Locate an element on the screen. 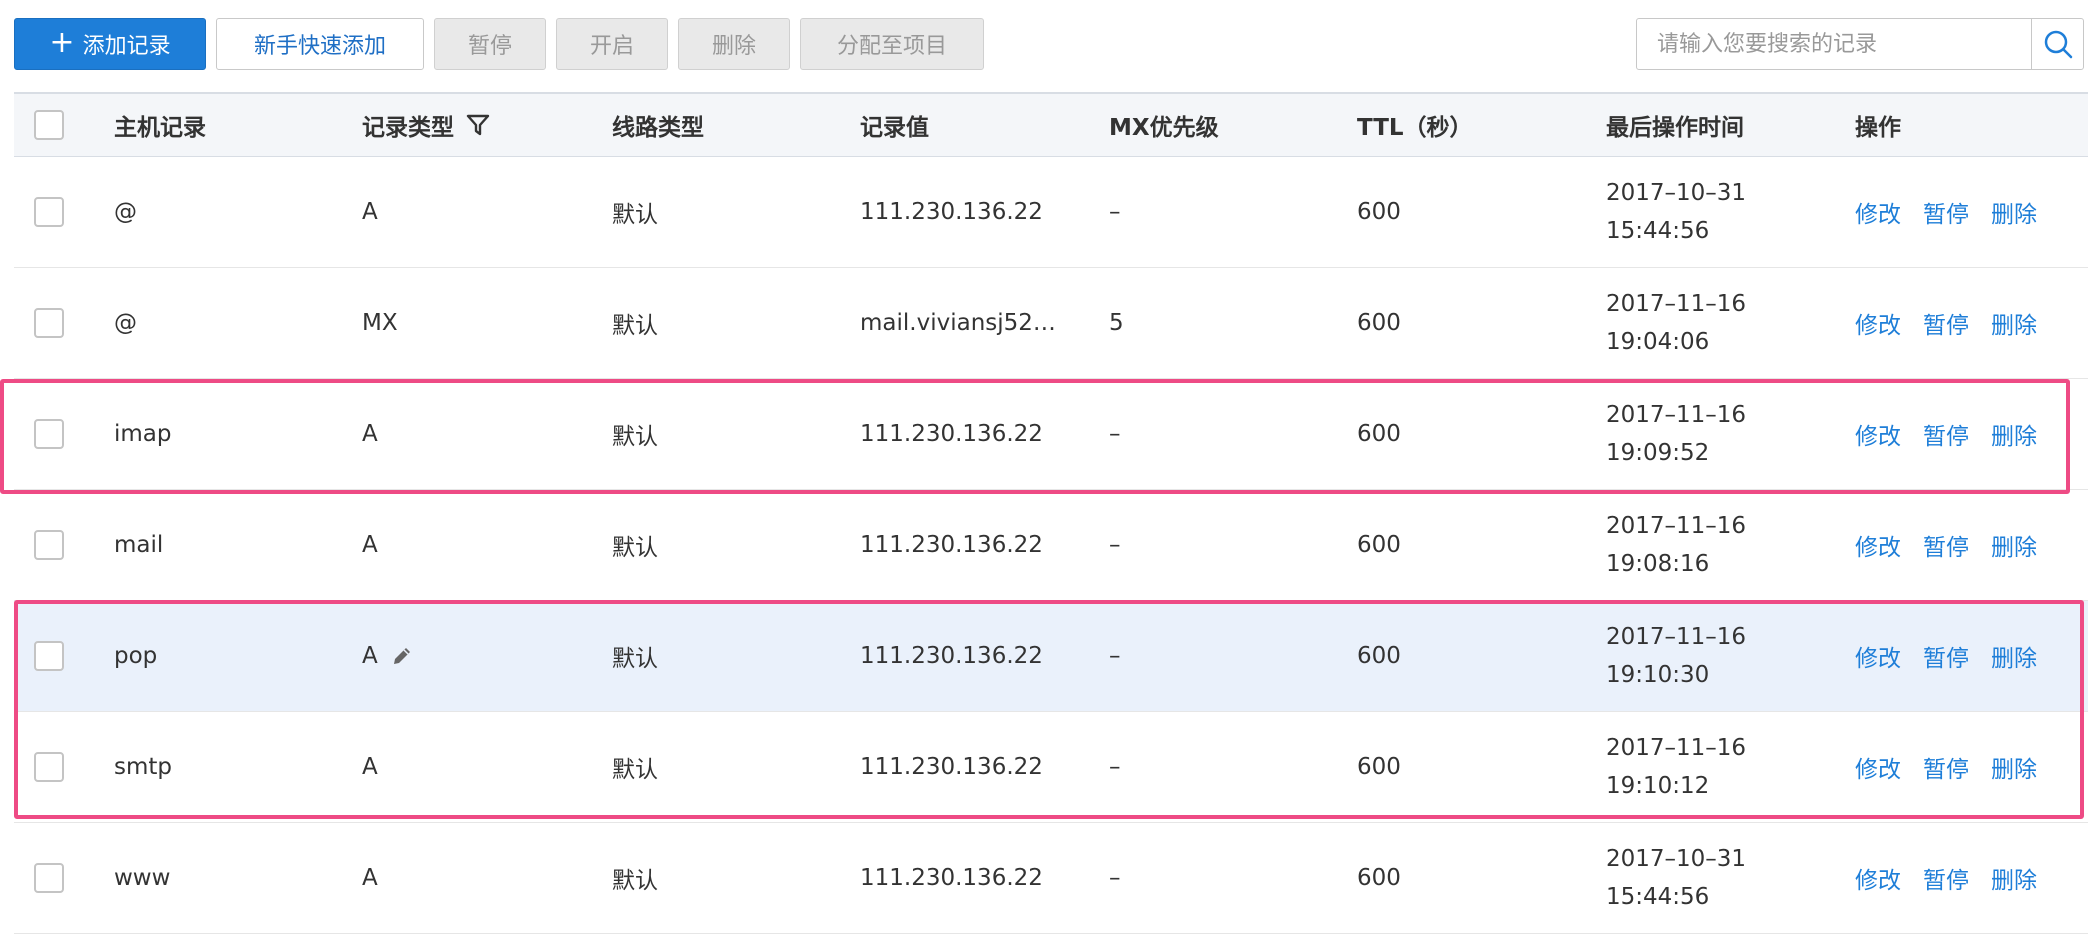 The image size is (2088, 934). header-time: 最后操作时间 is located at coordinates (1675, 128).